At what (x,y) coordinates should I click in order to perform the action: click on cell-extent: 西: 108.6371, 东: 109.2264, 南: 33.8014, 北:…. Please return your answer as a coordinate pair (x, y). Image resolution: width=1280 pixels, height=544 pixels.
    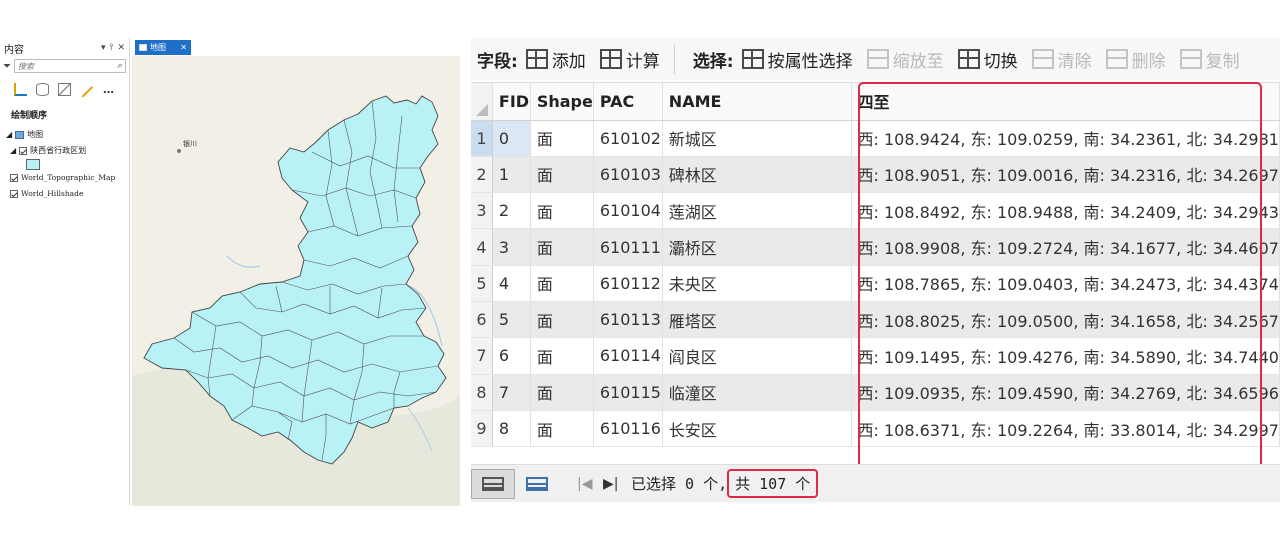
    Looking at the image, I should click on (1065, 429).